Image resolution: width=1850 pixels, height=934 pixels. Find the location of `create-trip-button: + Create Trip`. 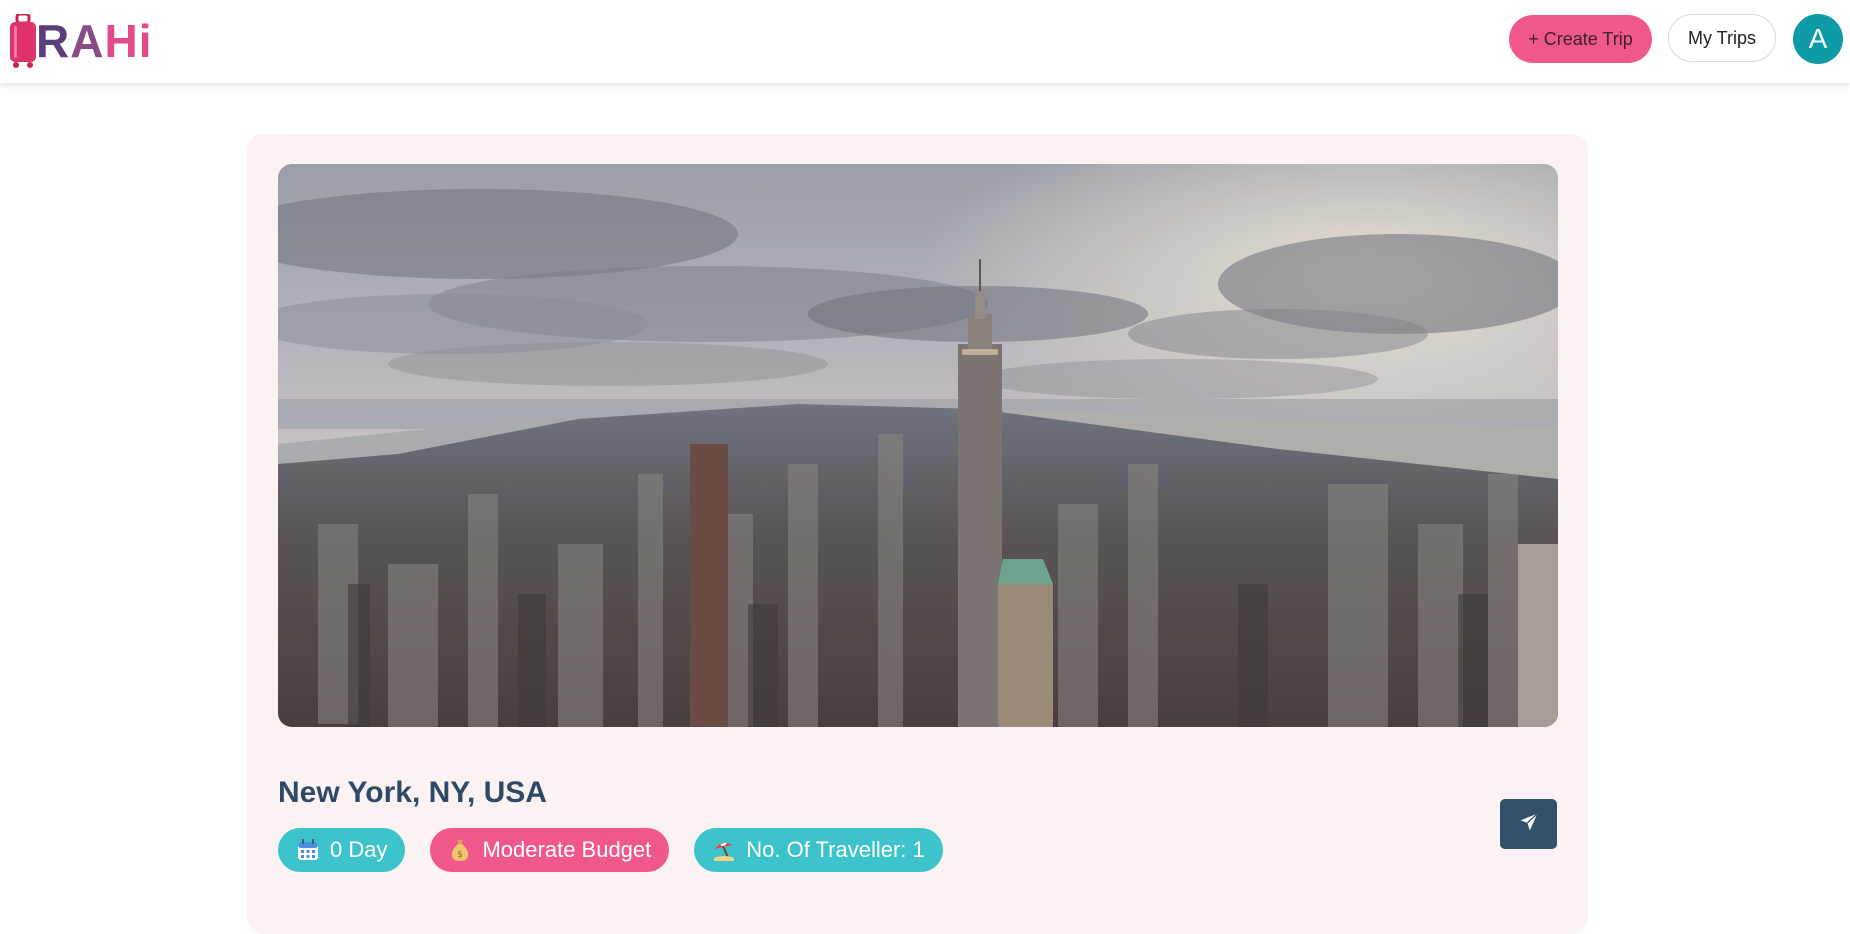

create-trip-button: + Create Trip is located at coordinates (1580, 39).